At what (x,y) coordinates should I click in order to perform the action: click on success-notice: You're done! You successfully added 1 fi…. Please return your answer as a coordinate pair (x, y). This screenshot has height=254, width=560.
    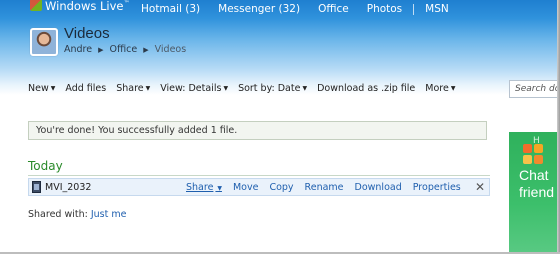
    Looking at the image, I should click on (257, 130).